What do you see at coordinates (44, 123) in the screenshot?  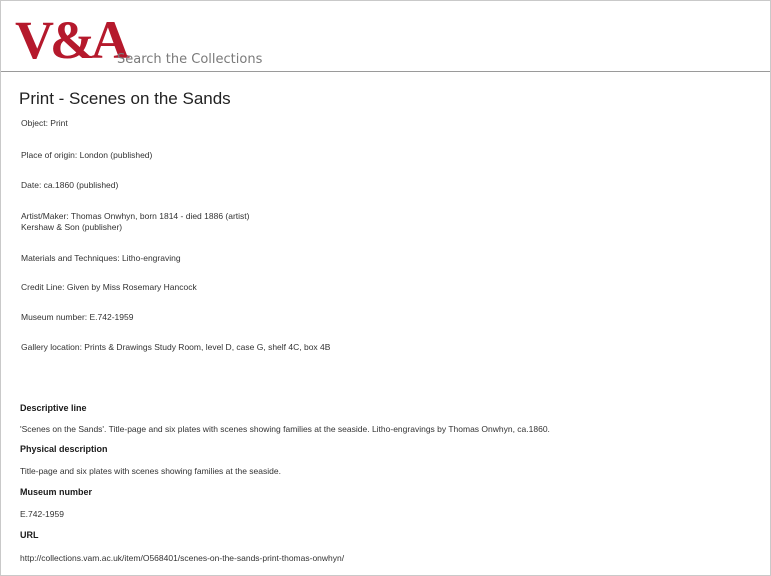 I see `object-field: Object: Print` at bounding box center [44, 123].